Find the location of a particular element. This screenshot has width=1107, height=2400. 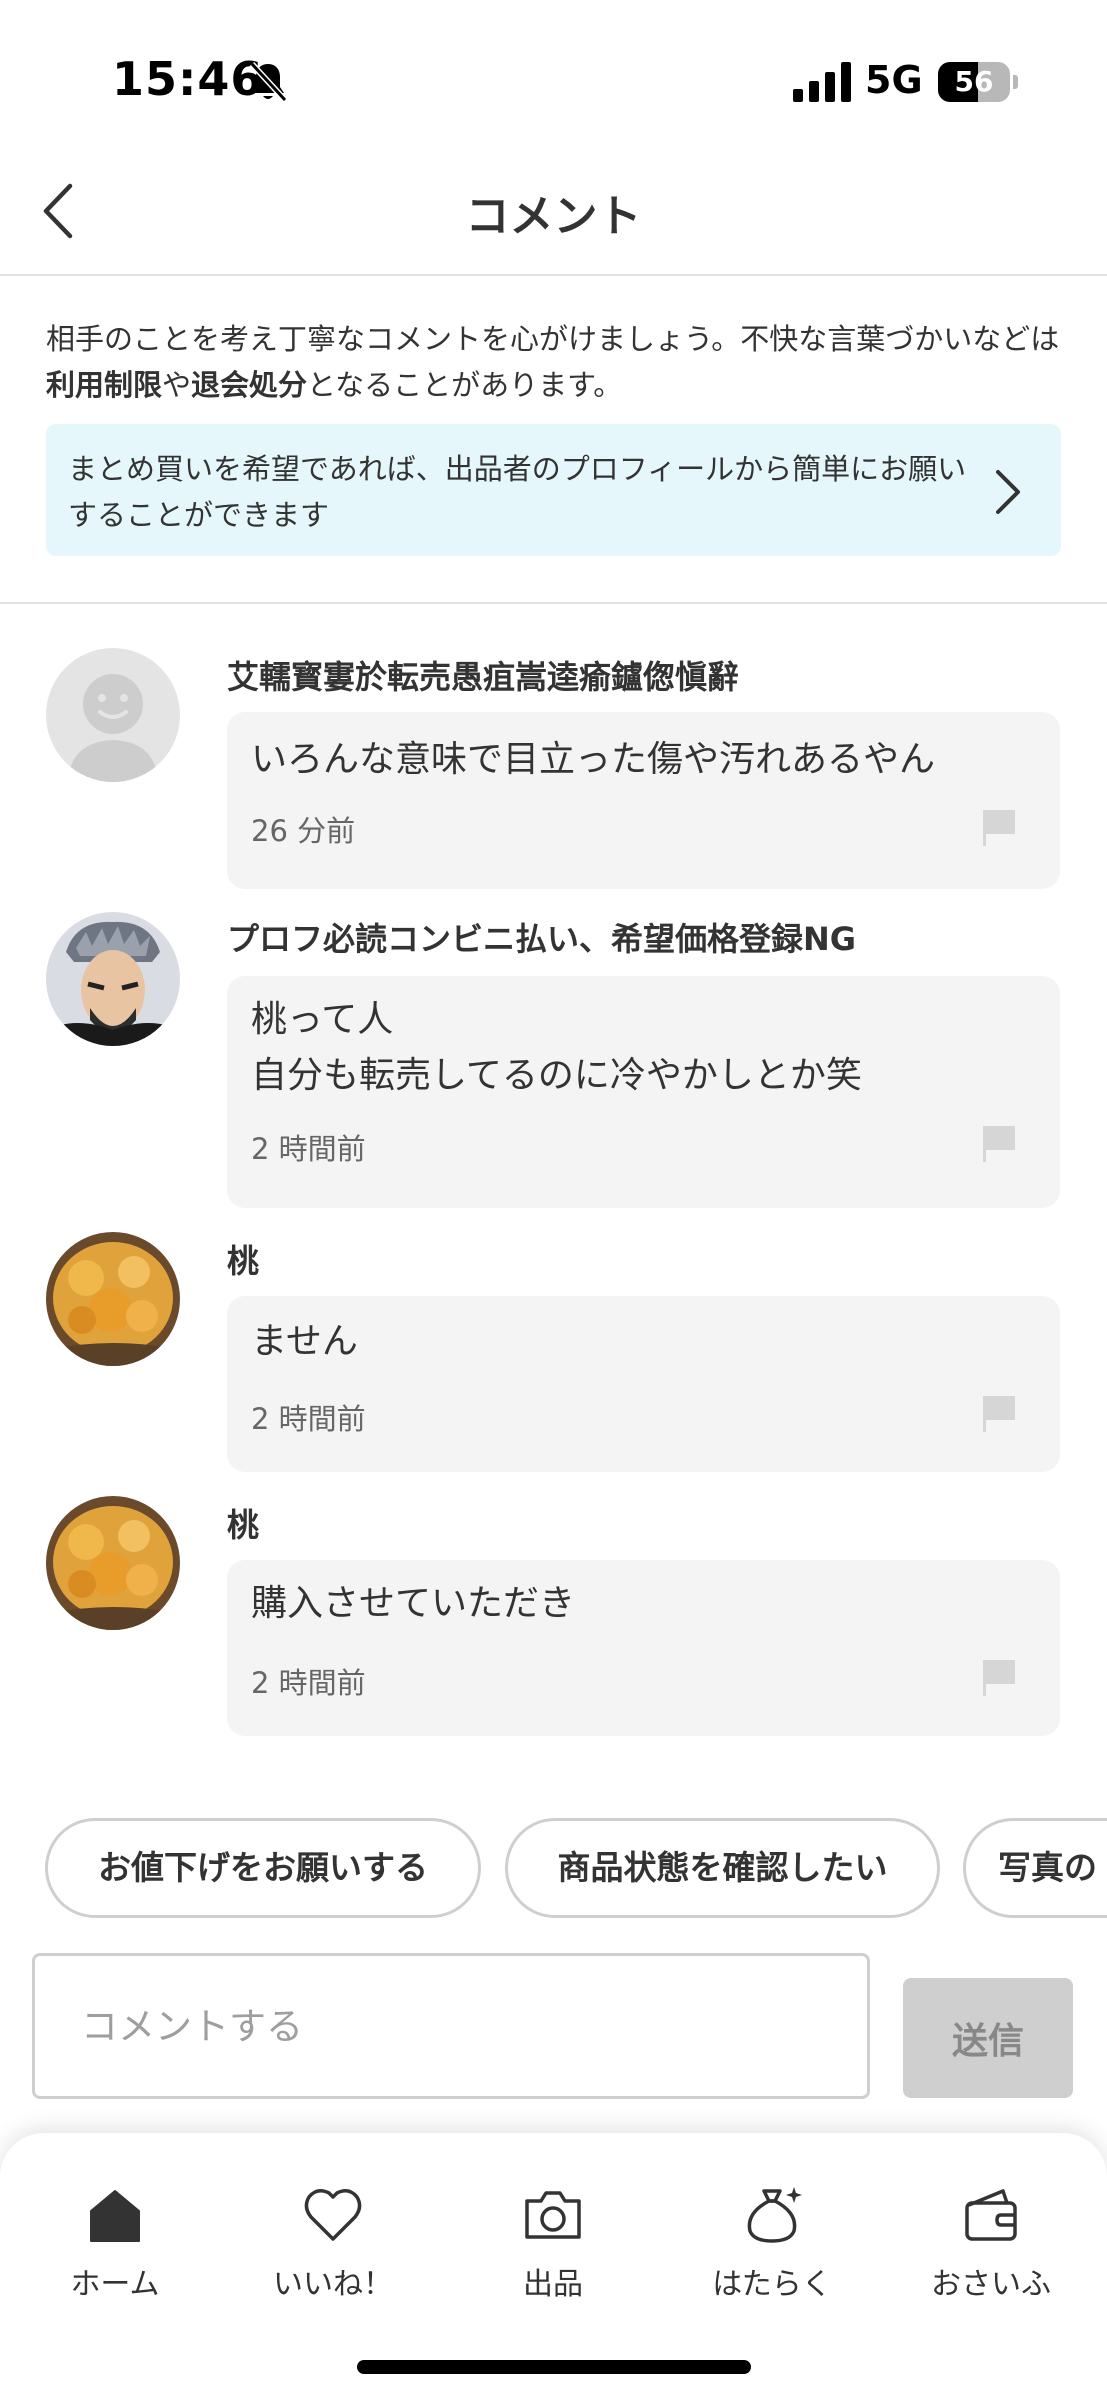

comment-bubble: 購入させていただき 2 時間前 is located at coordinates (643, 1648).